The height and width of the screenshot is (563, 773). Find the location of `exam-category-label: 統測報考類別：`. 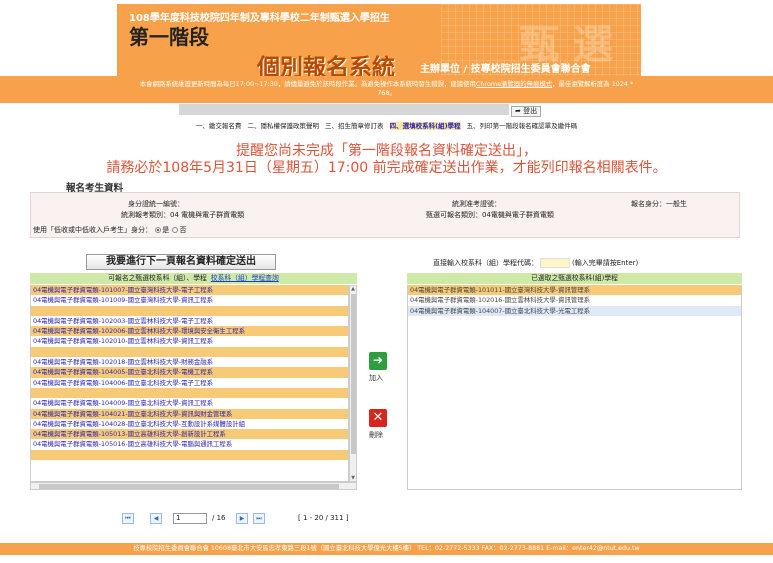

exam-category-label: 統測報考類別： is located at coordinates (145, 215).